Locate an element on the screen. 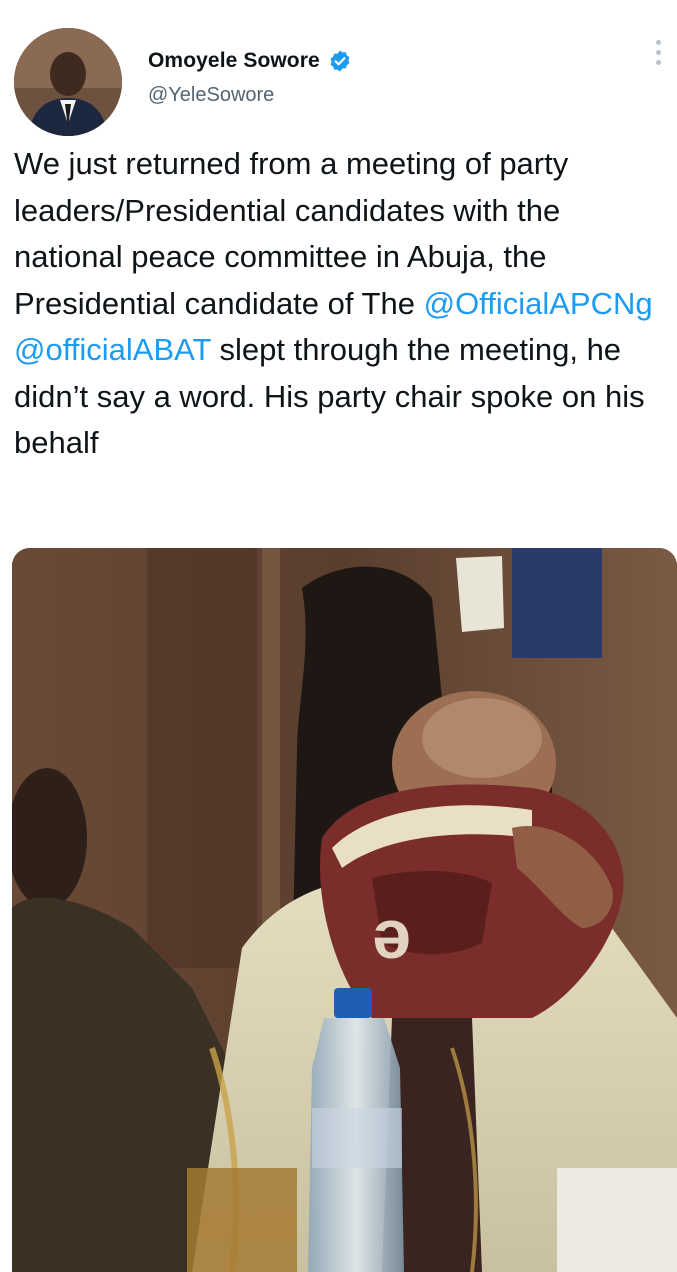 Image resolution: width=677 pixels, height=1272 pixels. author-handle: @YeleSowore is located at coordinates (250, 95).